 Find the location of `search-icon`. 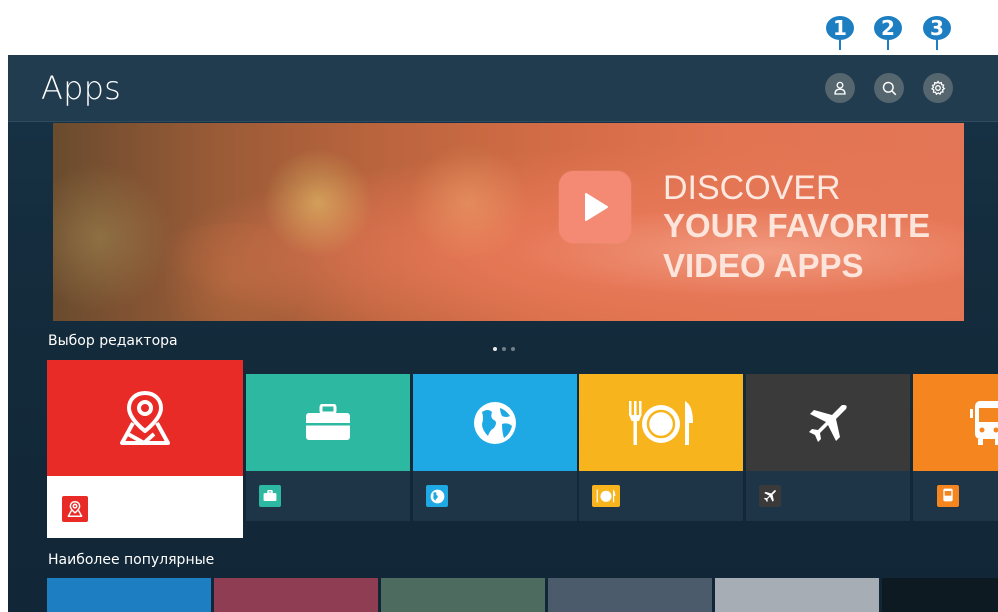

search-icon is located at coordinates (889, 88).